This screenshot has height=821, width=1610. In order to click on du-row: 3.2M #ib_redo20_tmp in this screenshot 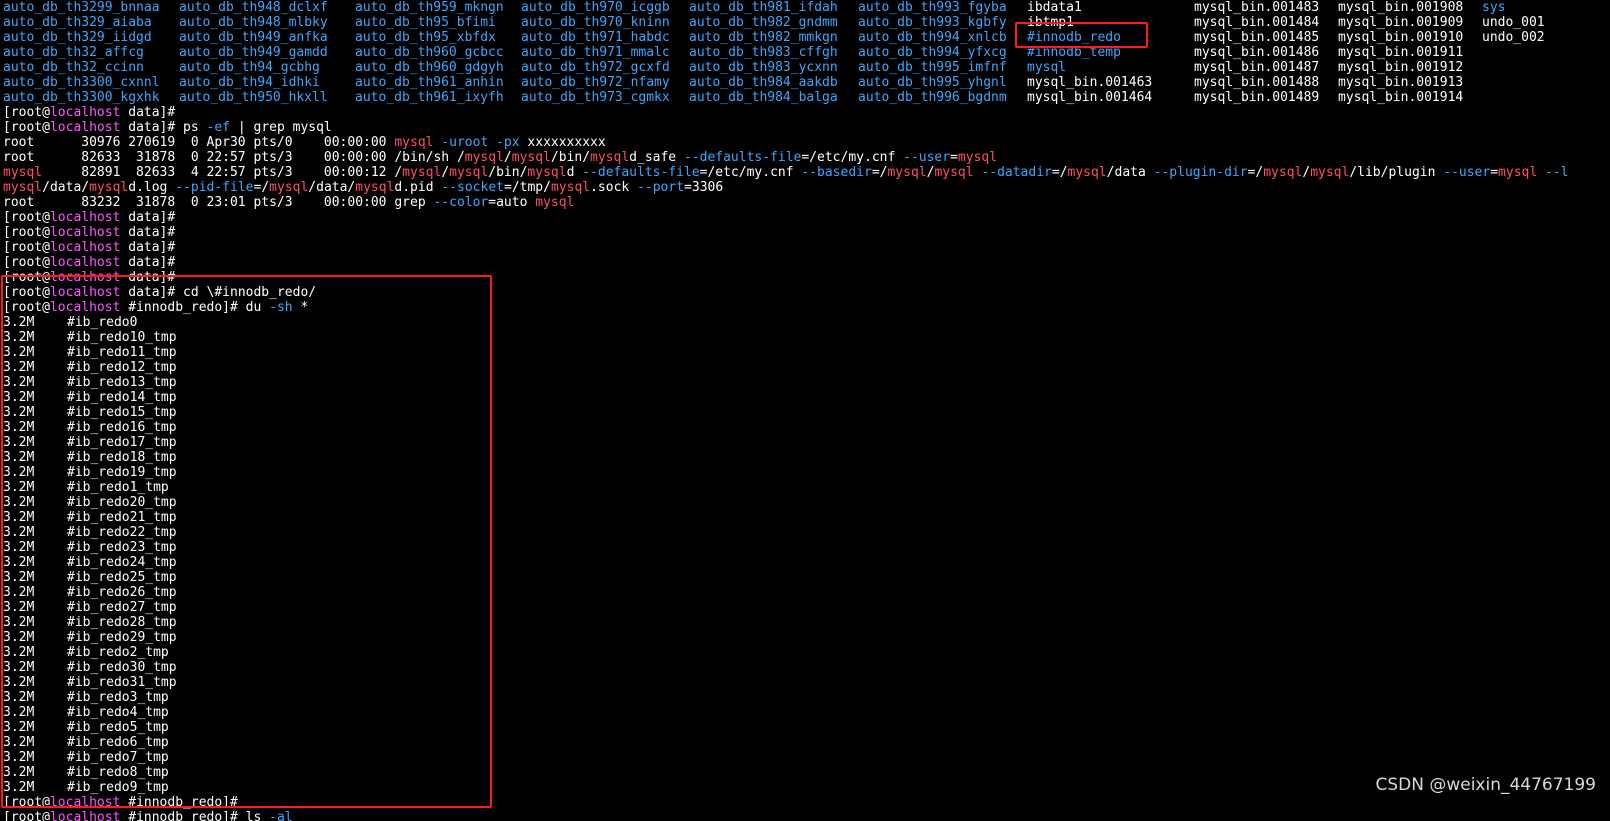, I will do `click(806, 502)`.